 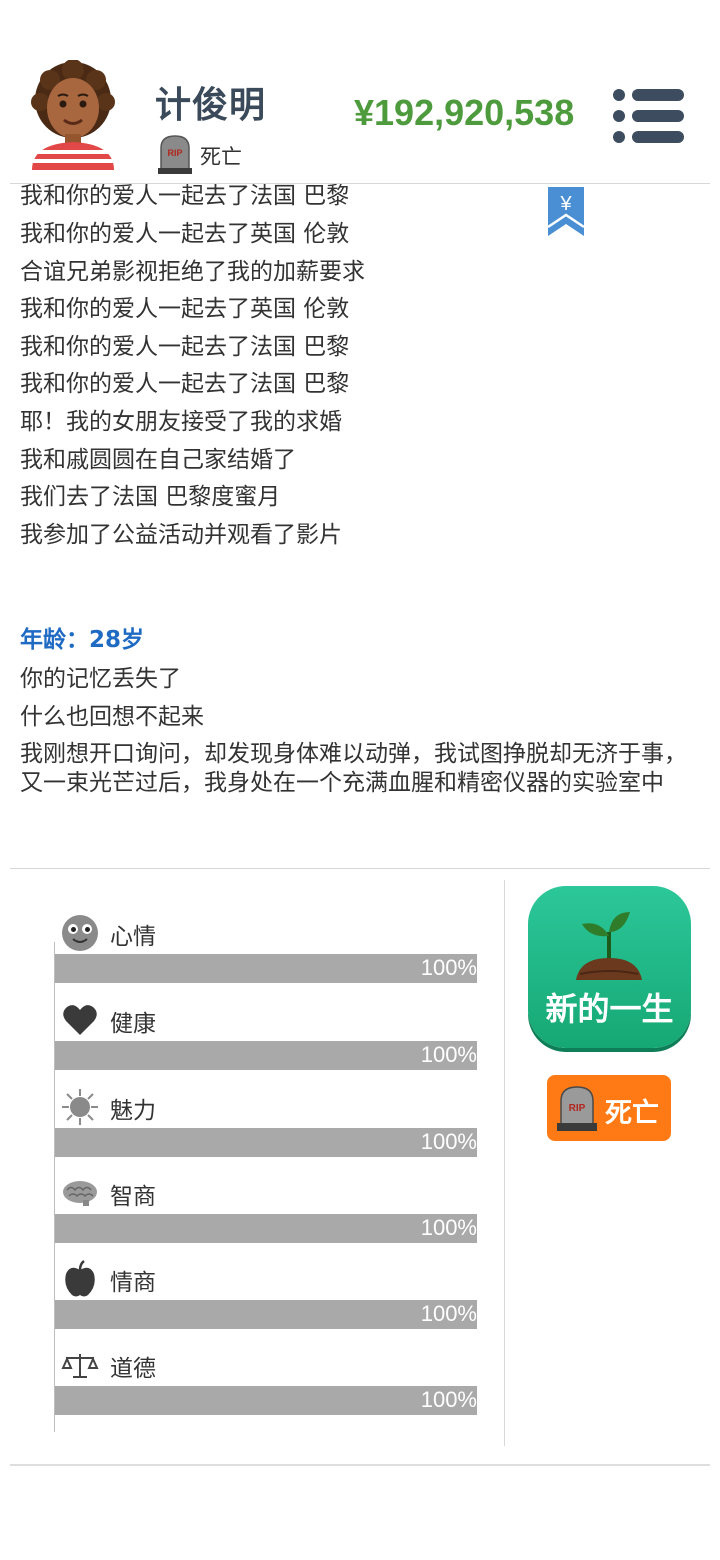 What do you see at coordinates (211, 105) in the screenshot?
I see `character-name: 计俊明` at bounding box center [211, 105].